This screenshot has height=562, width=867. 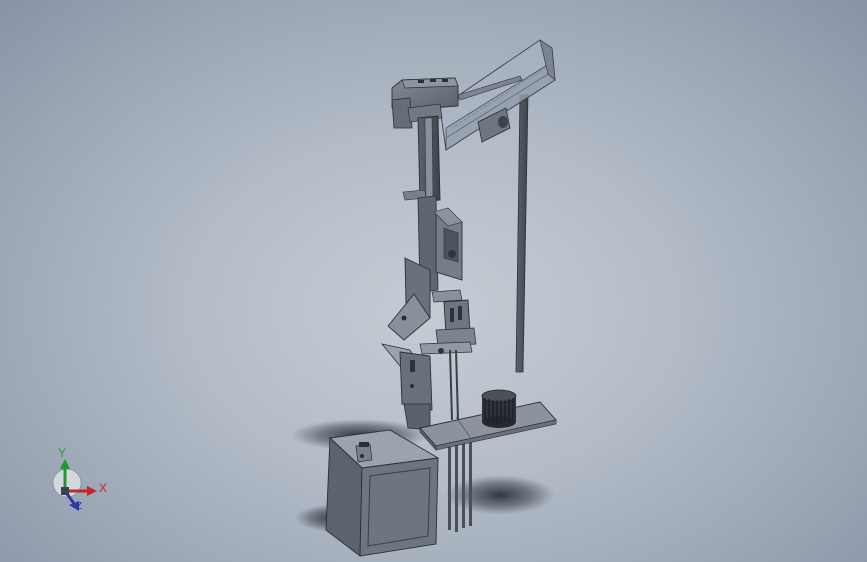 What do you see at coordinates (499, 408) in the screenshot?
I see `gear-spool` at bounding box center [499, 408].